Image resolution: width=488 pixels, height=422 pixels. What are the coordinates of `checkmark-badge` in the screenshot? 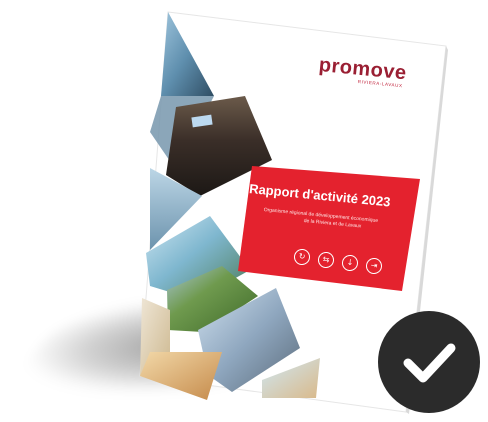 It's located at (429, 362).